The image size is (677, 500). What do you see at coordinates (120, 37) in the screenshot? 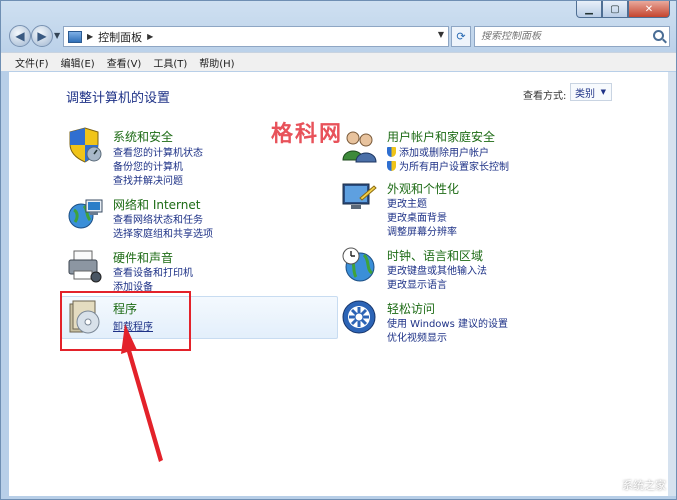
I see `breadcrumb-control-panel: 控制面板` at bounding box center [120, 37].